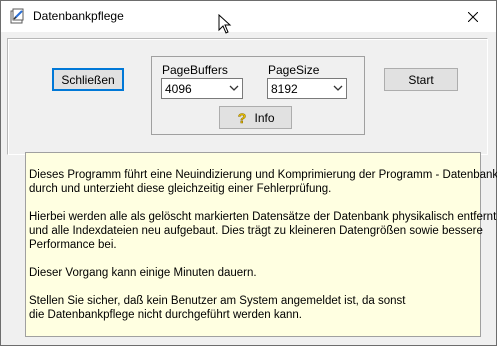 This screenshot has height=346, width=497. I want to click on info-button: ? Info, so click(255, 117).